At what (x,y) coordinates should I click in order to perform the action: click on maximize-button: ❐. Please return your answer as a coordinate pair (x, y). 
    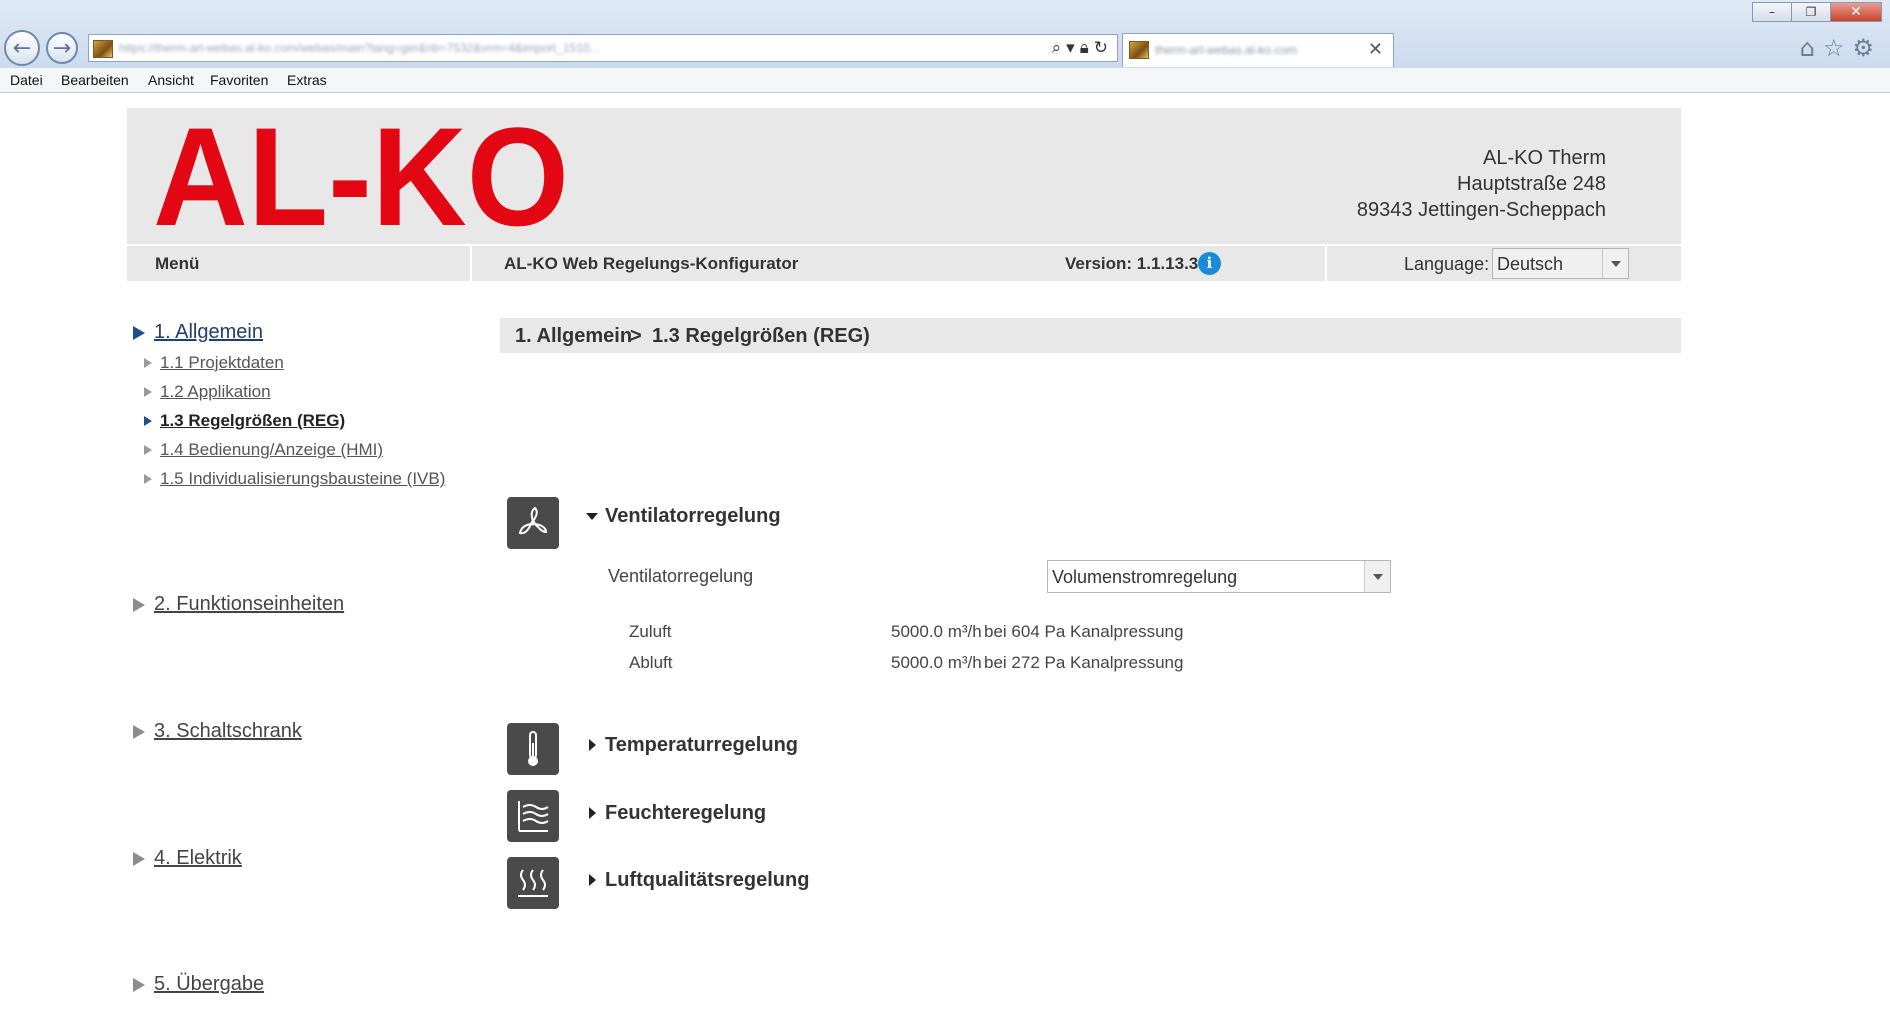
    Looking at the image, I should click on (1811, 12).